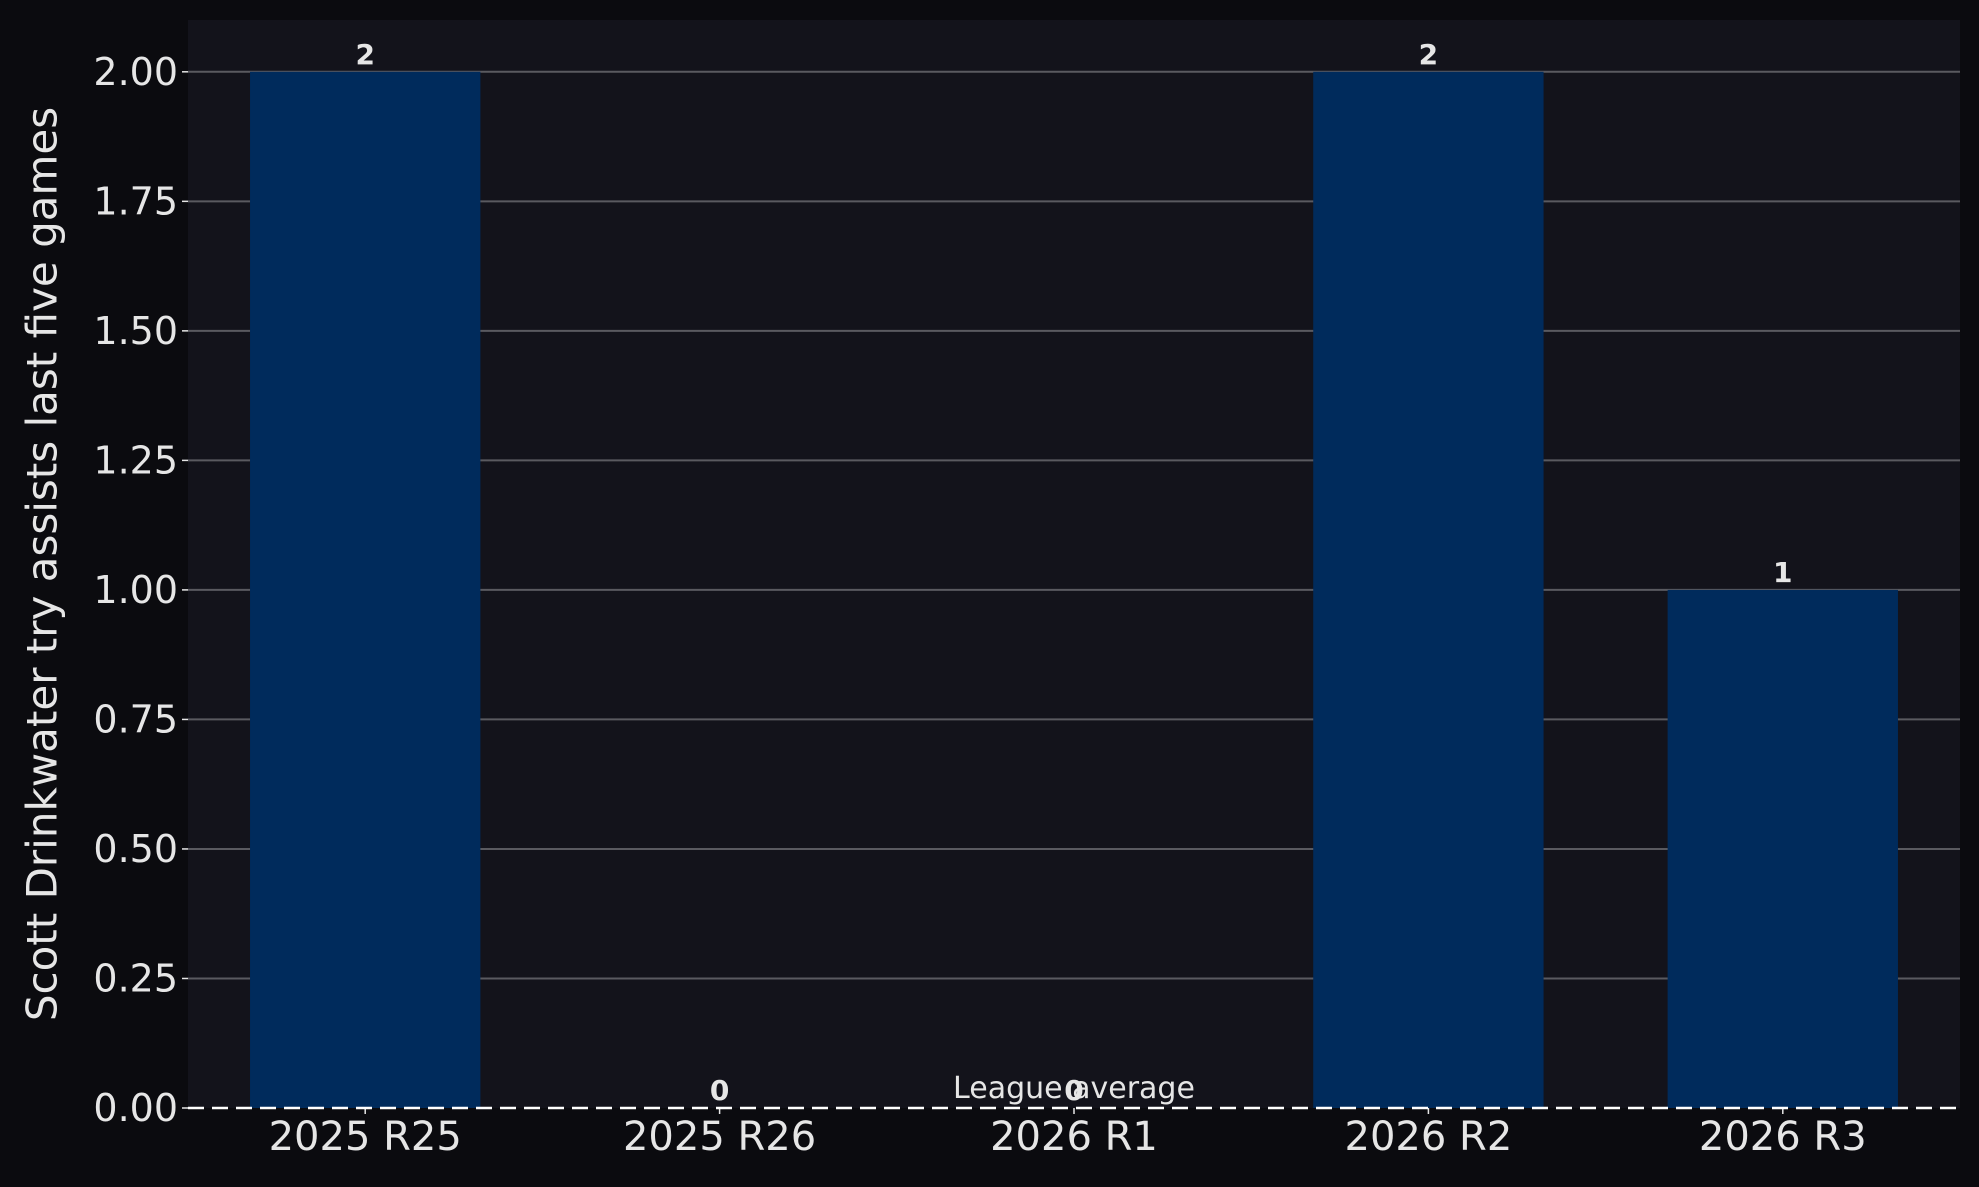 This screenshot has height=1187, width=1979. What do you see at coordinates (1783, 1137) in the screenshot?
I see `x-tick-label: 2026 R3` at bounding box center [1783, 1137].